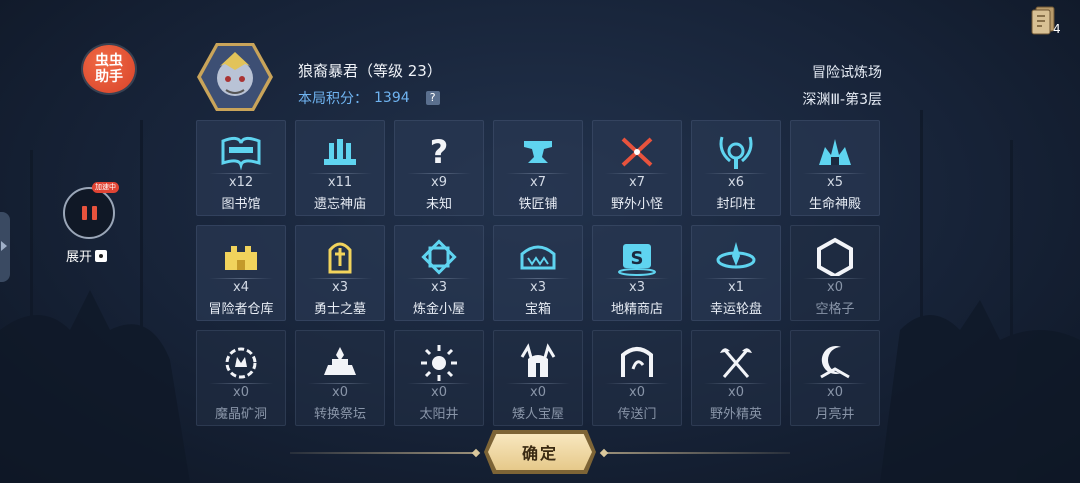  What do you see at coordinates (439, 361) in the screenshot?
I see `sun-well-icon` at bounding box center [439, 361].